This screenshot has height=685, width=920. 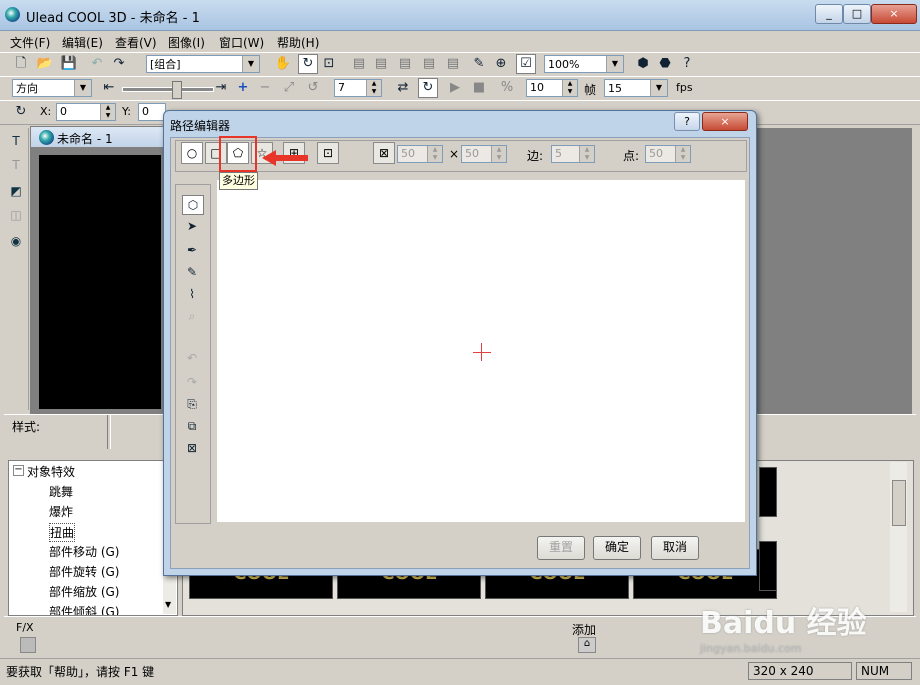 What do you see at coordinates (479, 88) in the screenshot?
I see `stop-icon: ■` at bounding box center [479, 88].